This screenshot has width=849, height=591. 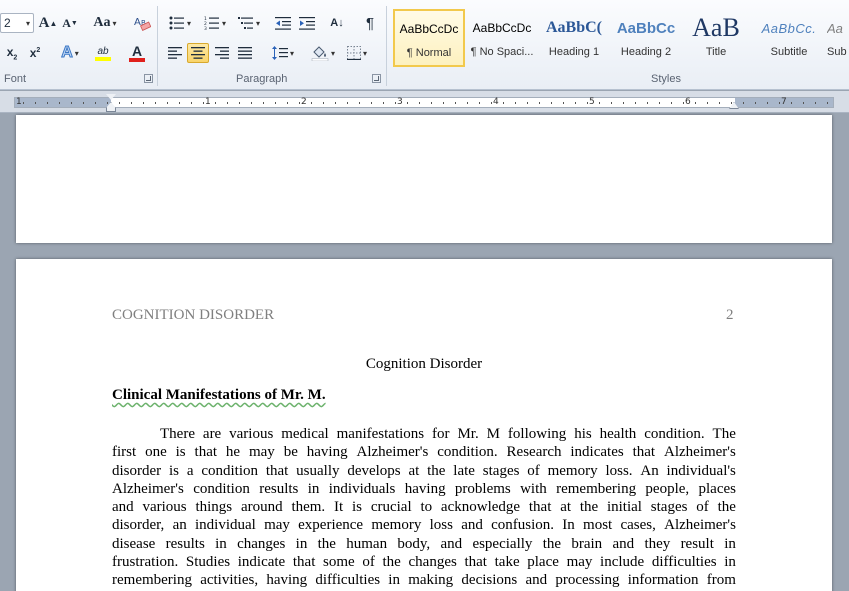 I want to click on numbering-icon: 1 2 3, so click(x=211, y=23).